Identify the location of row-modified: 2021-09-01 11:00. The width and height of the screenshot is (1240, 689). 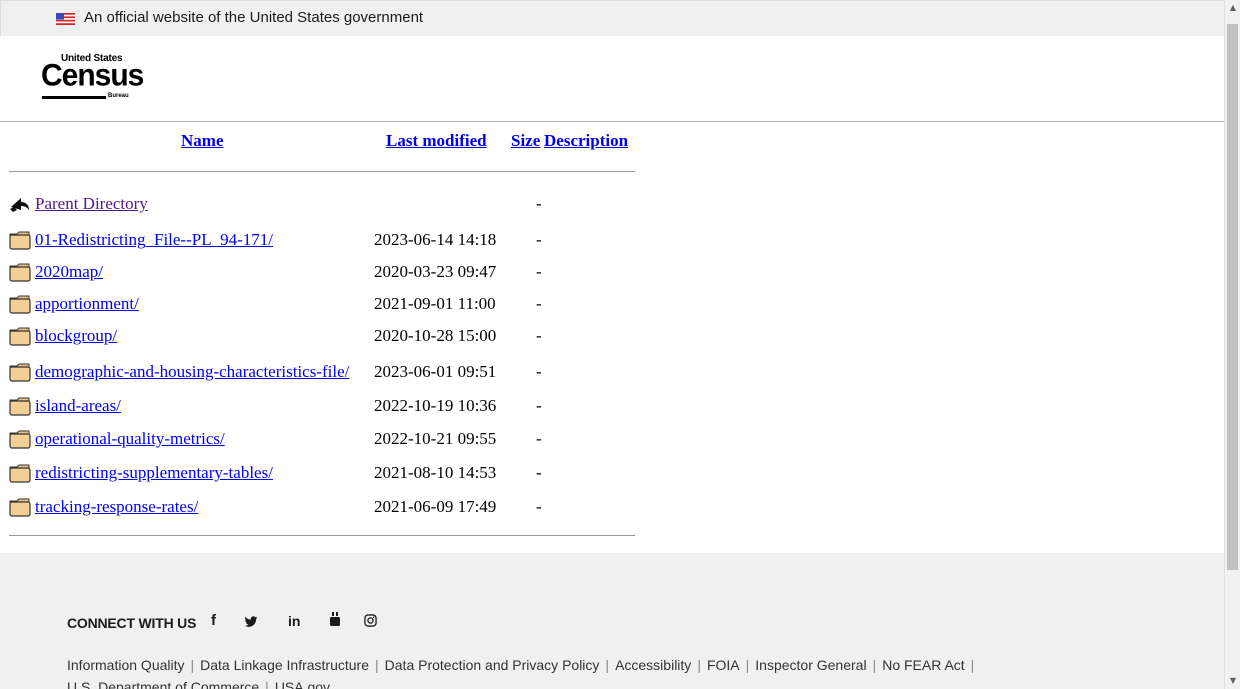
(435, 303).